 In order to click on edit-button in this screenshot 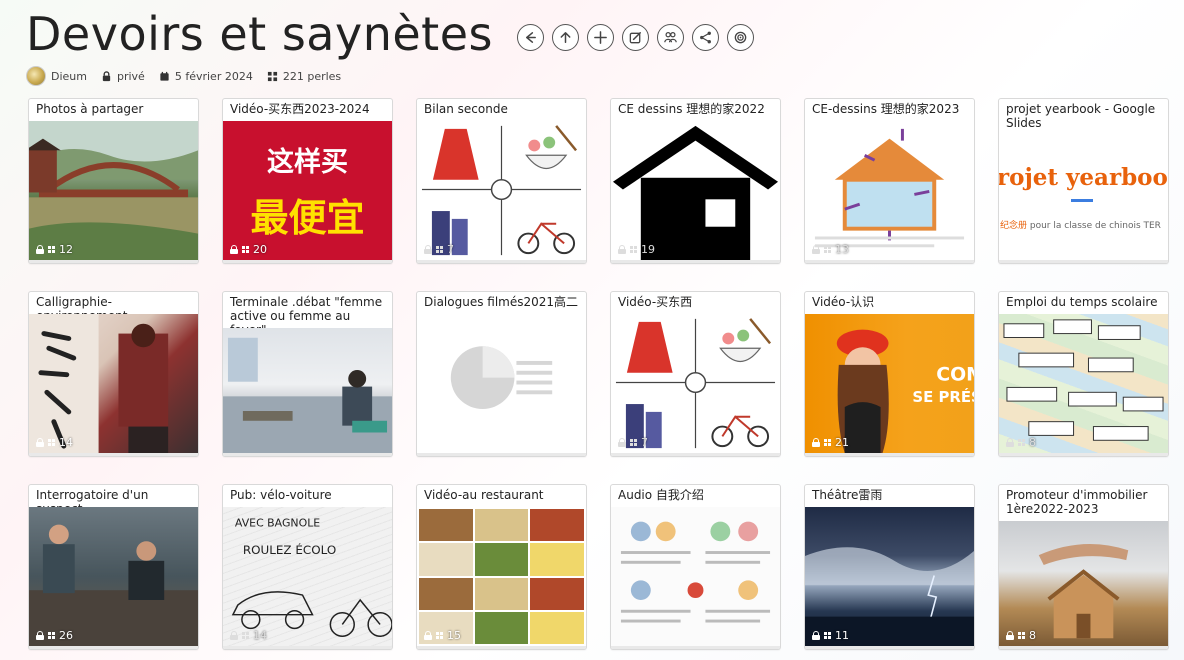, I will do `click(635, 37)`.